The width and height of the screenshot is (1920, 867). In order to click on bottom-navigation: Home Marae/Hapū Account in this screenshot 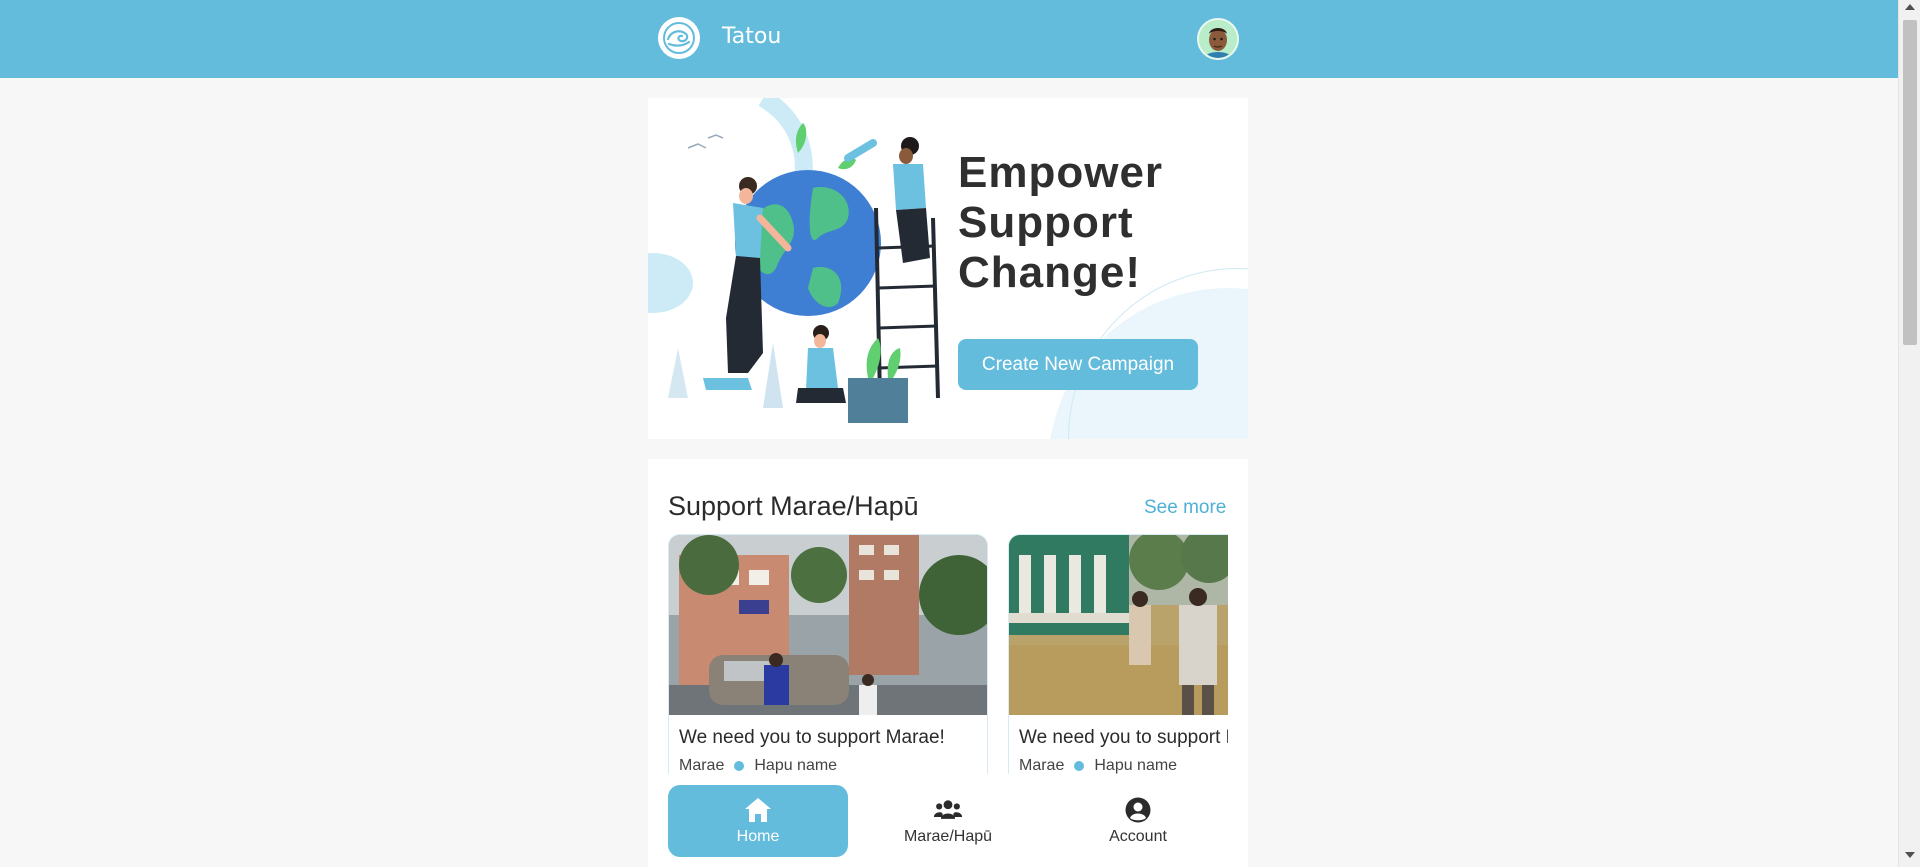, I will do `click(948, 820)`.